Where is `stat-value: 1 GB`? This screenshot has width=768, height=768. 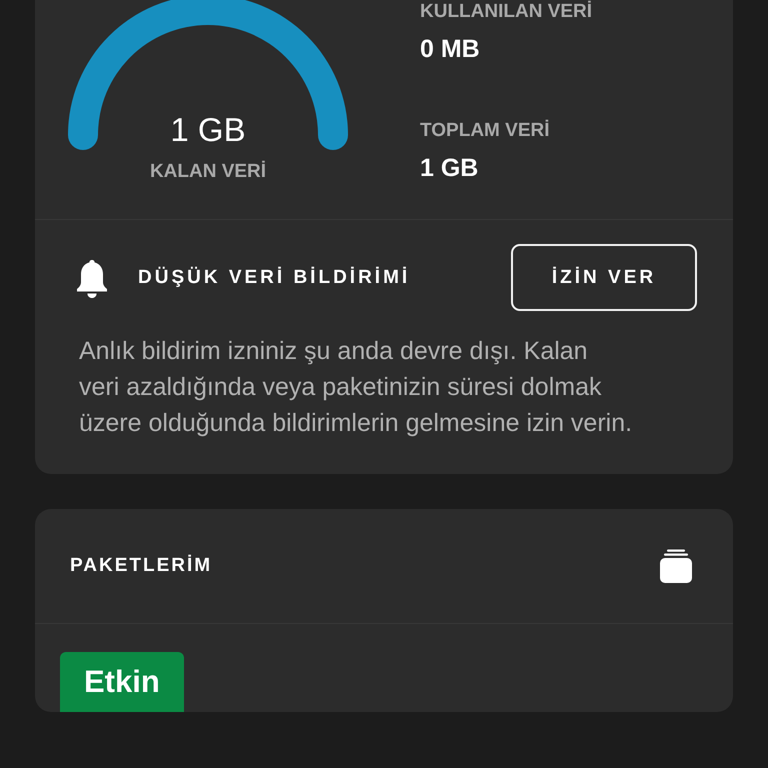
stat-value: 1 GB is located at coordinates (449, 168).